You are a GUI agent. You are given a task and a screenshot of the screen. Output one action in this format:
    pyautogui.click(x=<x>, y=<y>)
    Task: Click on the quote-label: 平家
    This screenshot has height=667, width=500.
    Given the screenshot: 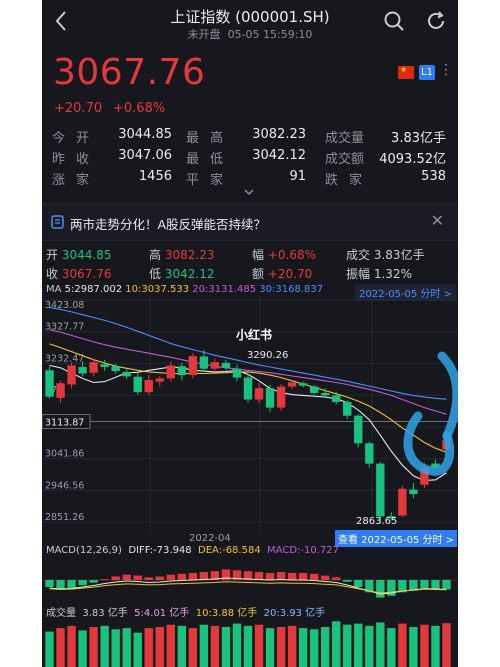 What is the action you would take?
    pyautogui.click(x=210, y=180)
    